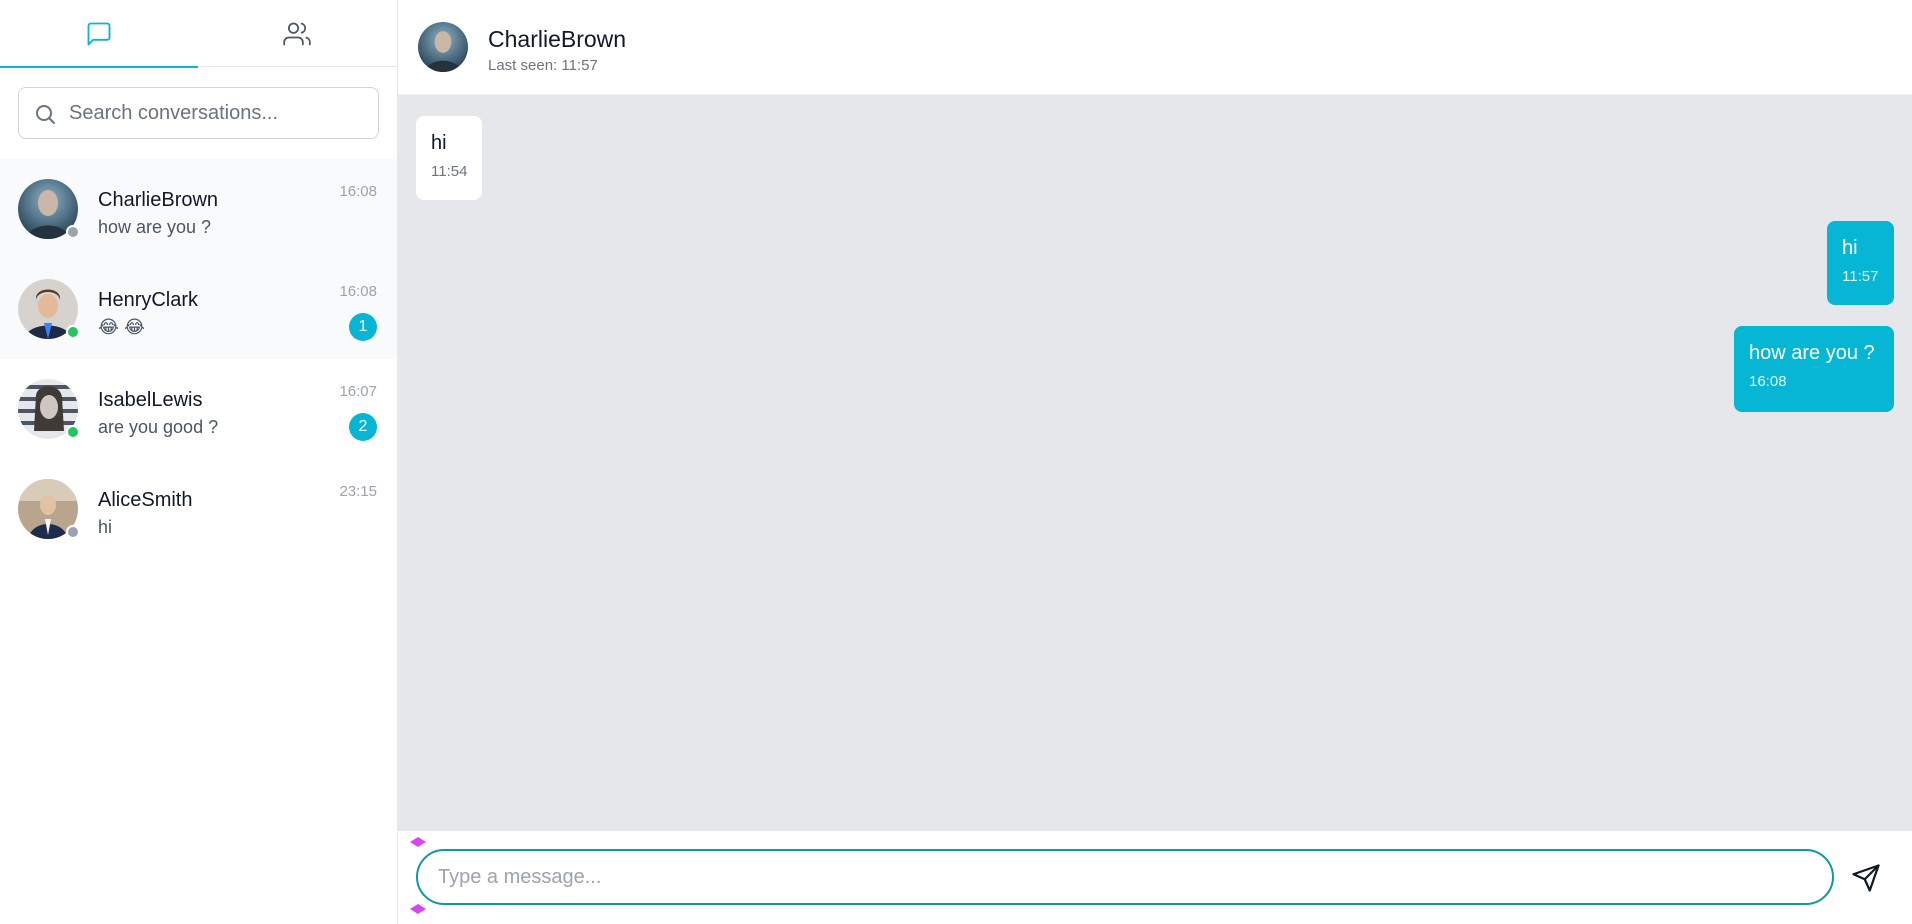 The width and height of the screenshot is (1912, 924). Describe the element at coordinates (122, 327) in the screenshot. I see `conversation-preview: 😂 😂` at that location.